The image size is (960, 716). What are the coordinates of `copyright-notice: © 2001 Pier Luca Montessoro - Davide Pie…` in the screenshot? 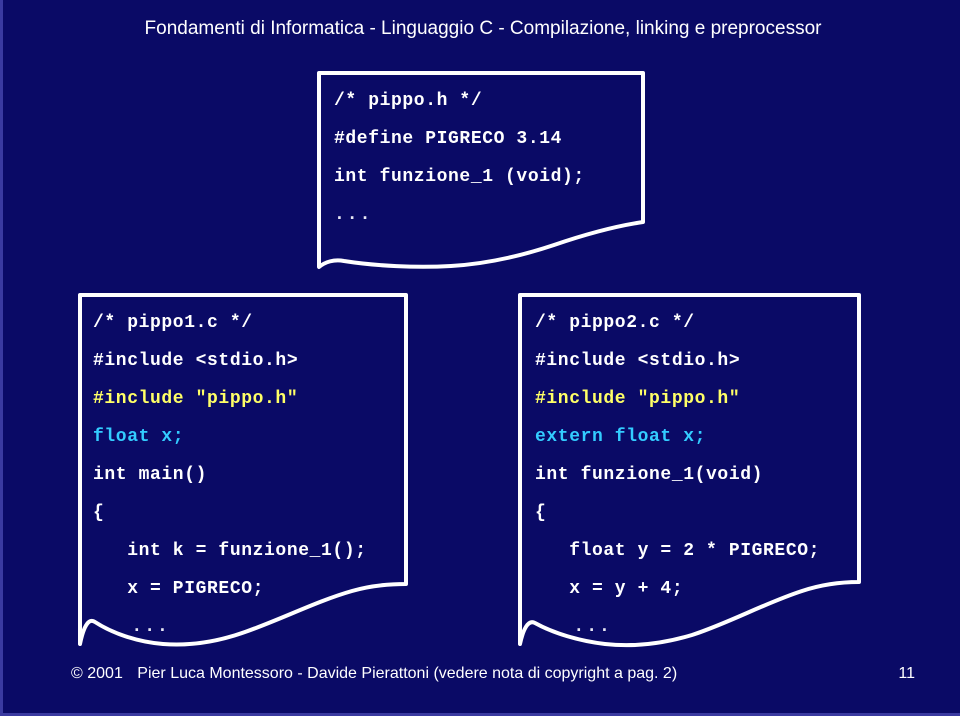 It's located at (374, 674).